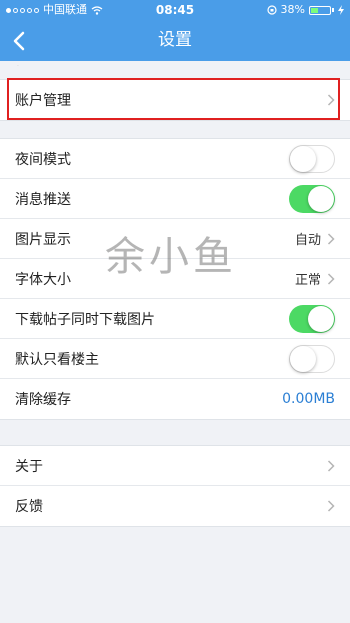  I want to click on top-bar: 中国联通 08:45 38% 设置, so click(175, 30).